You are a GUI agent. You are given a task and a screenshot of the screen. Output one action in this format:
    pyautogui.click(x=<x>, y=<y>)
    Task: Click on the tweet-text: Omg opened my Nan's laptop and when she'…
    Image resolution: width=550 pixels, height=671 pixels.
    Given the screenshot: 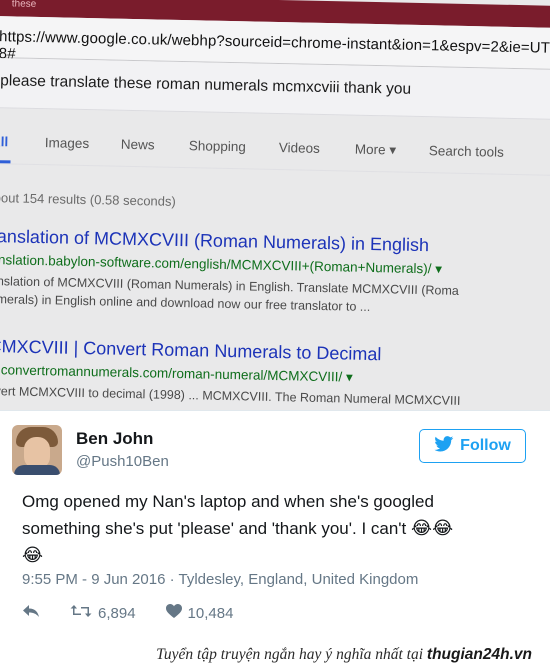 What is the action you would take?
    pyautogui.click(x=272, y=529)
    